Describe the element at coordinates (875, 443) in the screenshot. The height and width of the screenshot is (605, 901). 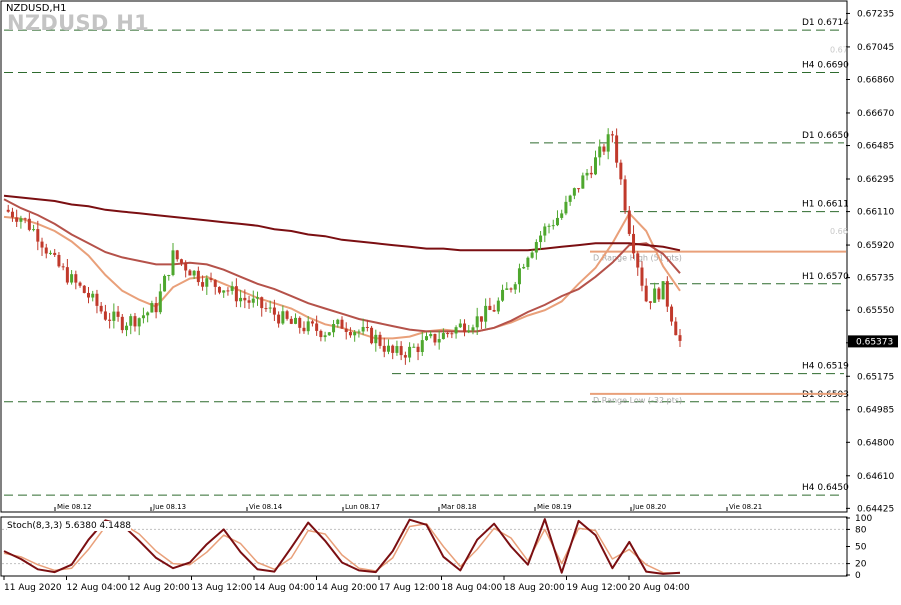
I see `price-tick-label: 0.64800` at that location.